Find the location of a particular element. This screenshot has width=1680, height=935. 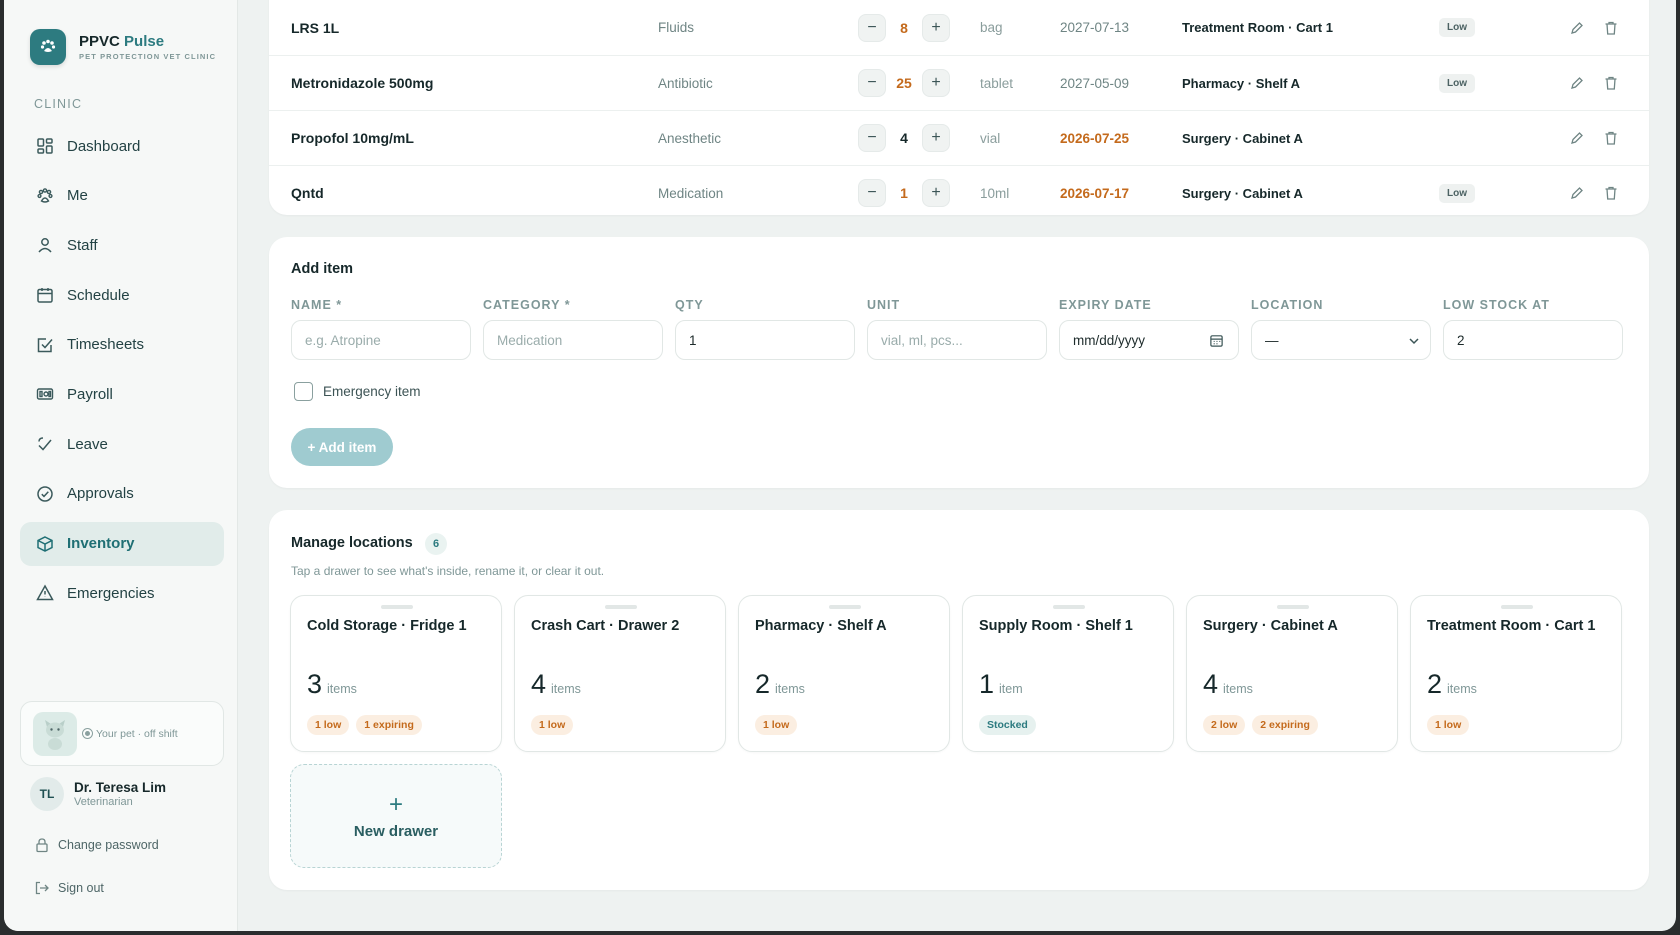

add-item-title: Add item is located at coordinates (322, 269).